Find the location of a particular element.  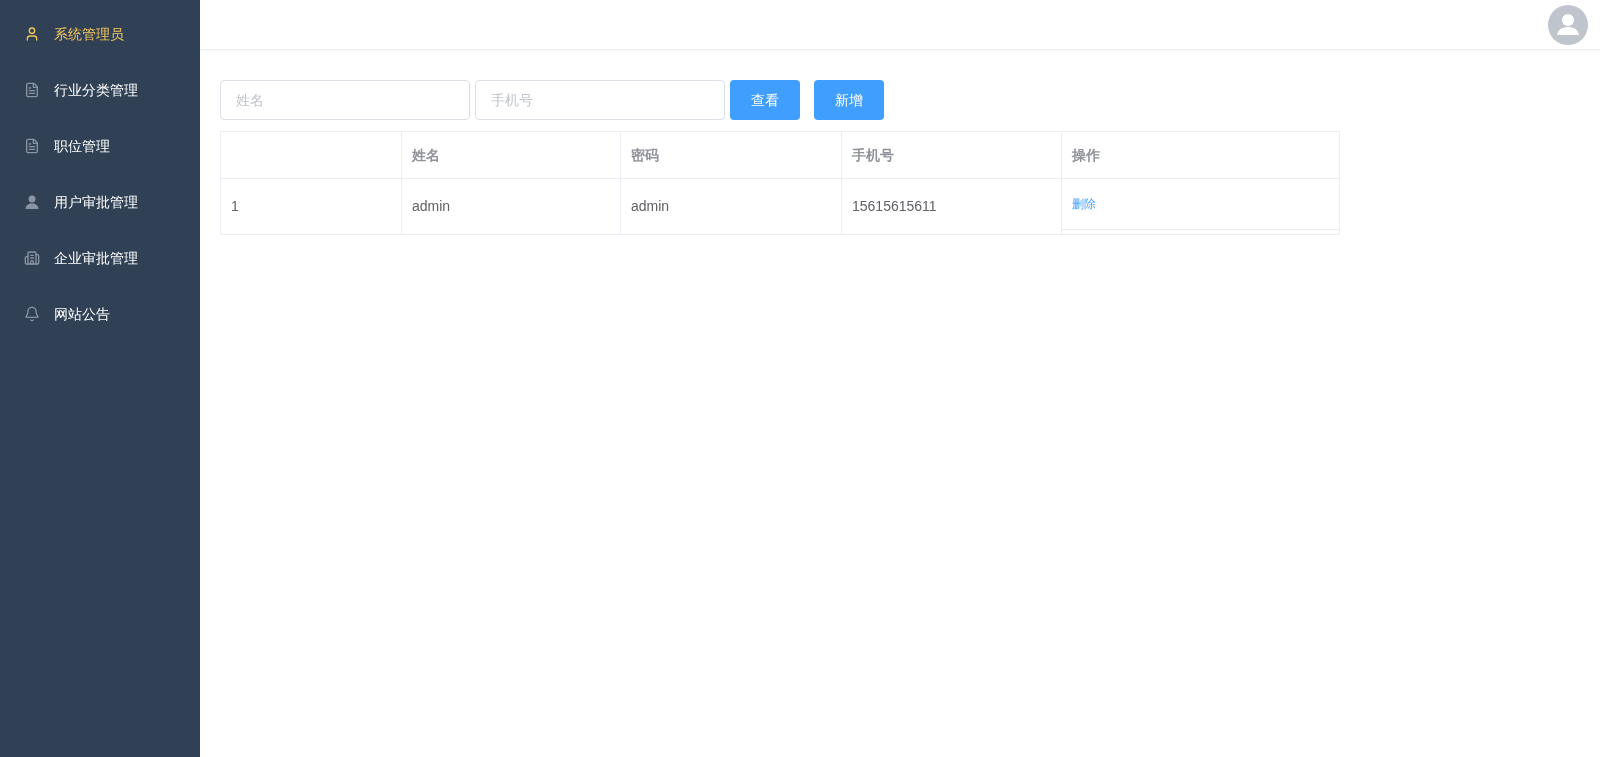

search-field: 手机号 is located at coordinates (600, 100).